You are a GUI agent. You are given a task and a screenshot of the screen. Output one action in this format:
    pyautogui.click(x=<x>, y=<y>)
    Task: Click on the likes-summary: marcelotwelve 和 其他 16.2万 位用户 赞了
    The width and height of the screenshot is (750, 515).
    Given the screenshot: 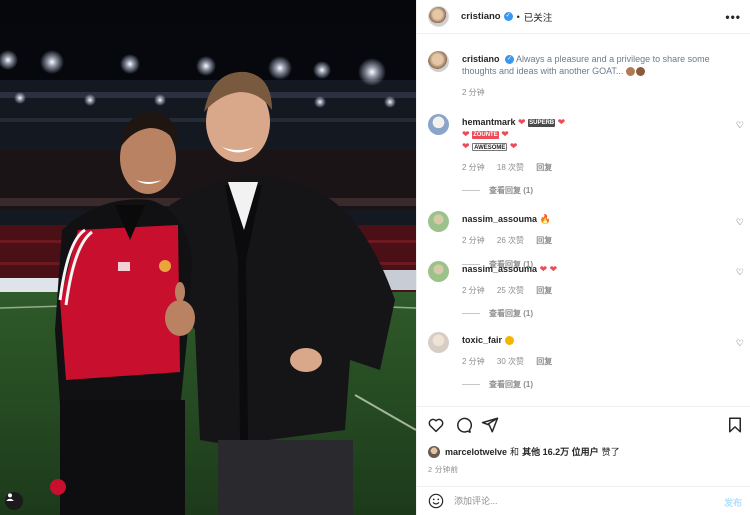 What is the action you would take?
    pyautogui.click(x=524, y=451)
    